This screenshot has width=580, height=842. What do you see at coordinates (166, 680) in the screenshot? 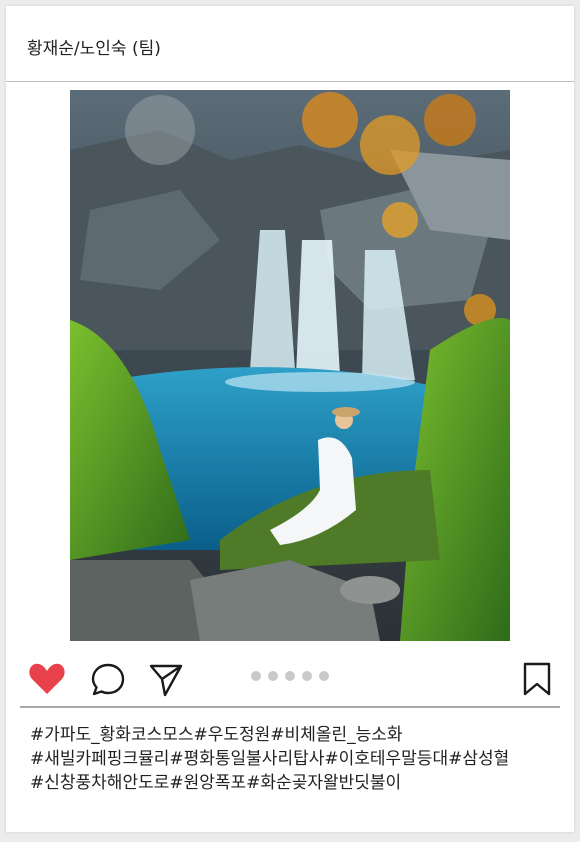
I see `send-icon` at bounding box center [166, 680].